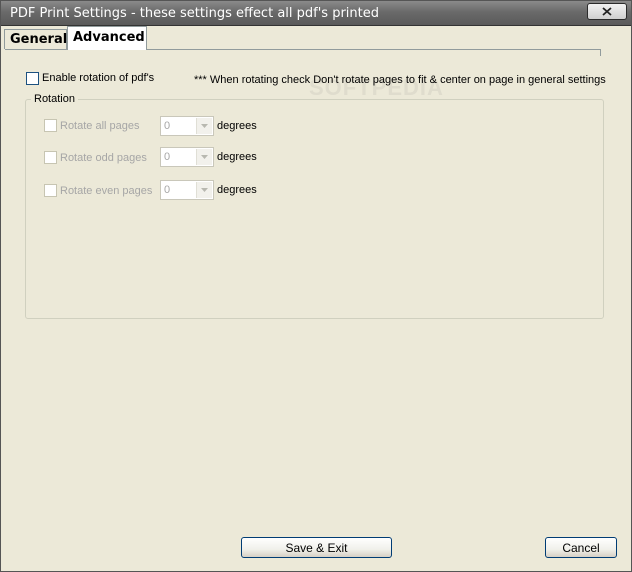 The image size is (632, 572). I want to click on enable-rotation-checkbox, so click(32, 78).